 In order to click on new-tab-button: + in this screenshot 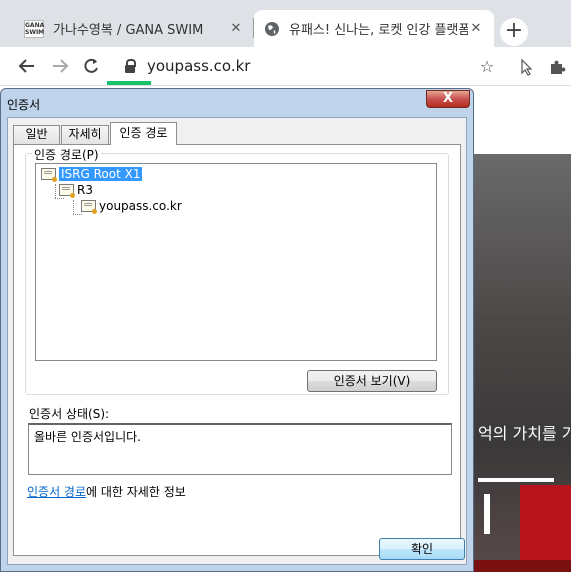, I will do `click(514, 32)`.